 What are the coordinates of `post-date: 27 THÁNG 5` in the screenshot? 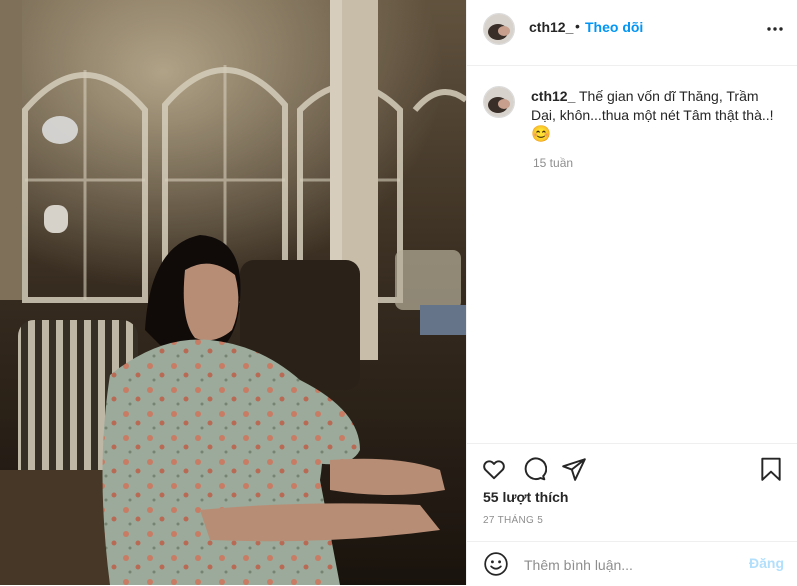 It's located at (513, 520).